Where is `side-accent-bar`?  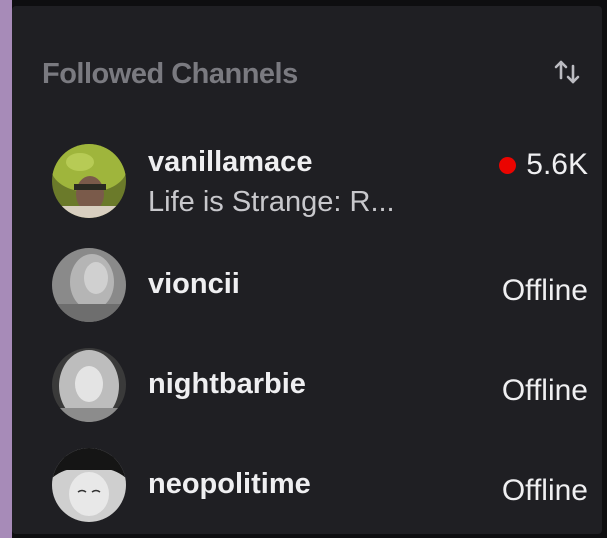 side-accent-bar is located at coordinates (6, 269).